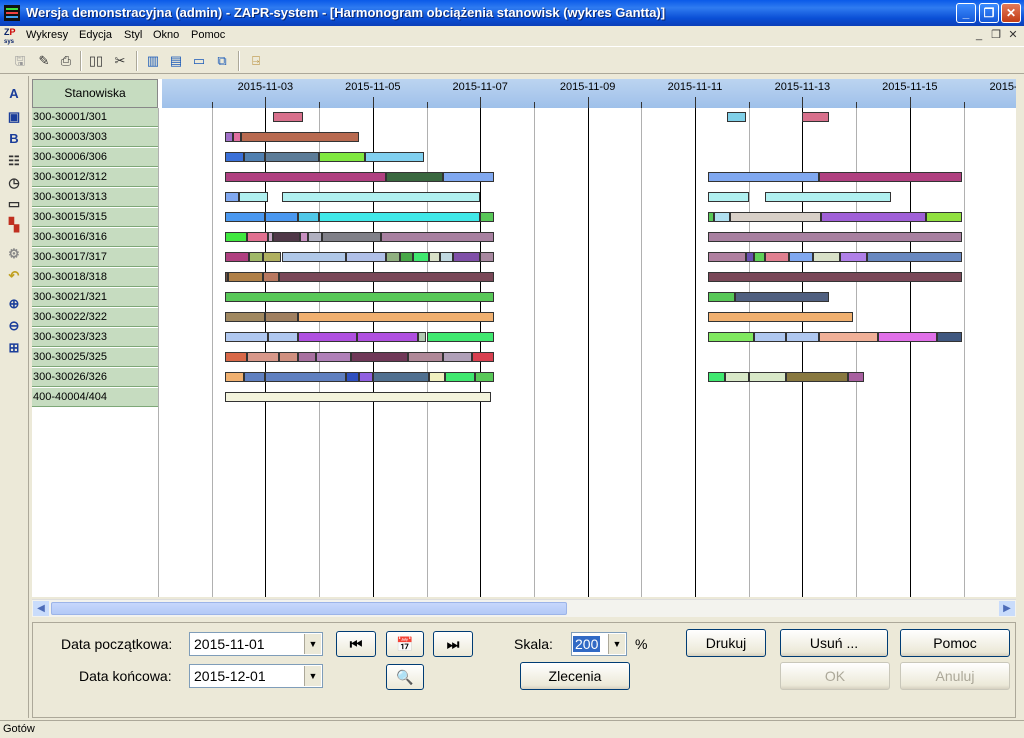  What do you see at coordinates (95, 337) in the screenshot?
I see `row-label: 300-30023/323` at bounding box center [95, 337].